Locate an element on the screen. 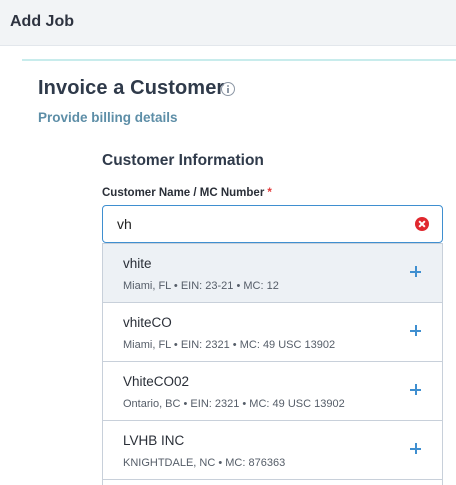 Image resolution: width=456 pixels, height=485 pixels. app-header: Add Job is located at coordinates (228, 23).